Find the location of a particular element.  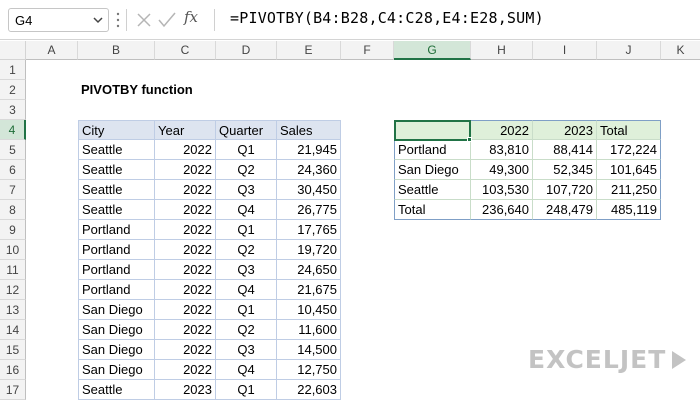

row-header-11: 11 is located at coordinates (13, 270).